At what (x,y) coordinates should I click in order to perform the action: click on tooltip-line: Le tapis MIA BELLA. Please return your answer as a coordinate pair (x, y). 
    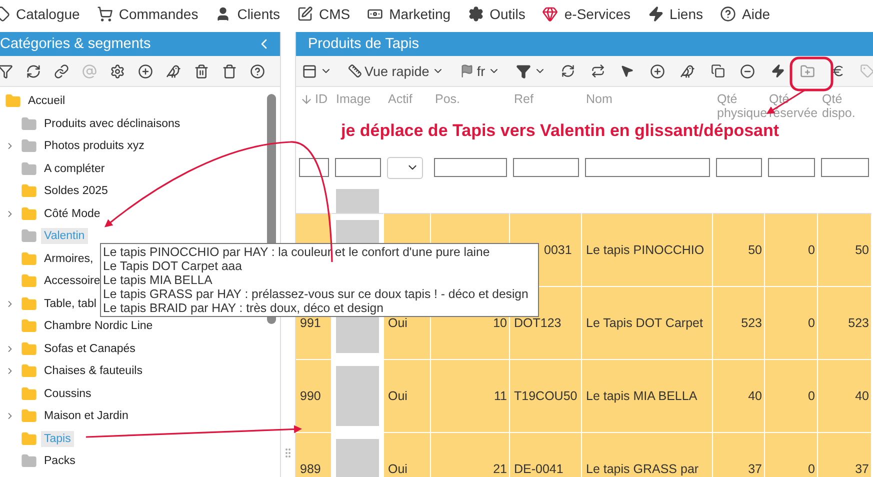
    Looking at the image, I should click on (158, 280).